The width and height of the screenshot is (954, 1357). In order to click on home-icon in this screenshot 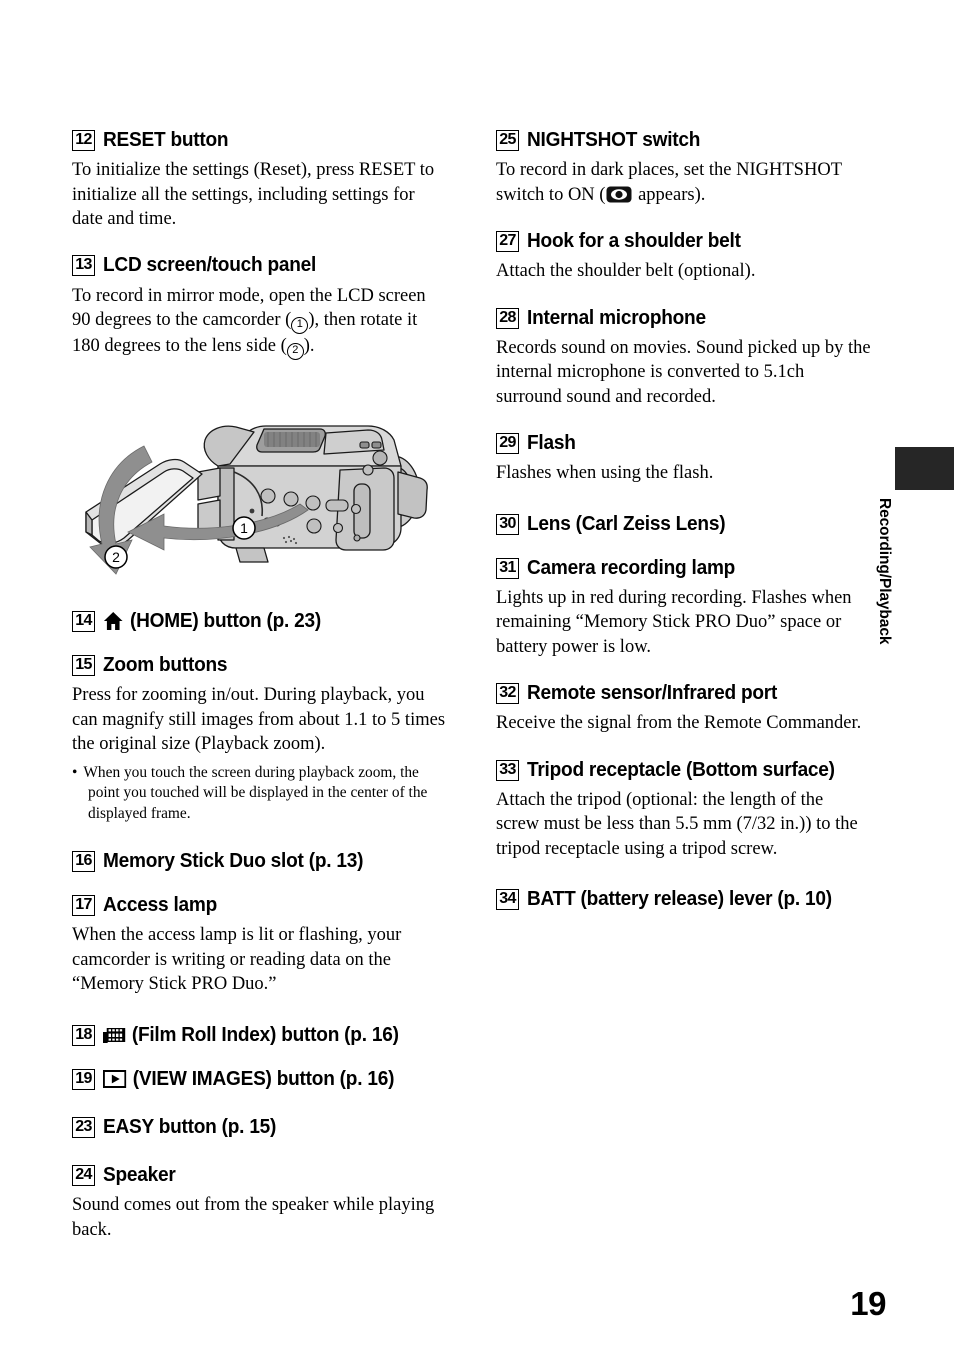, I will do `click(113, 621)`.